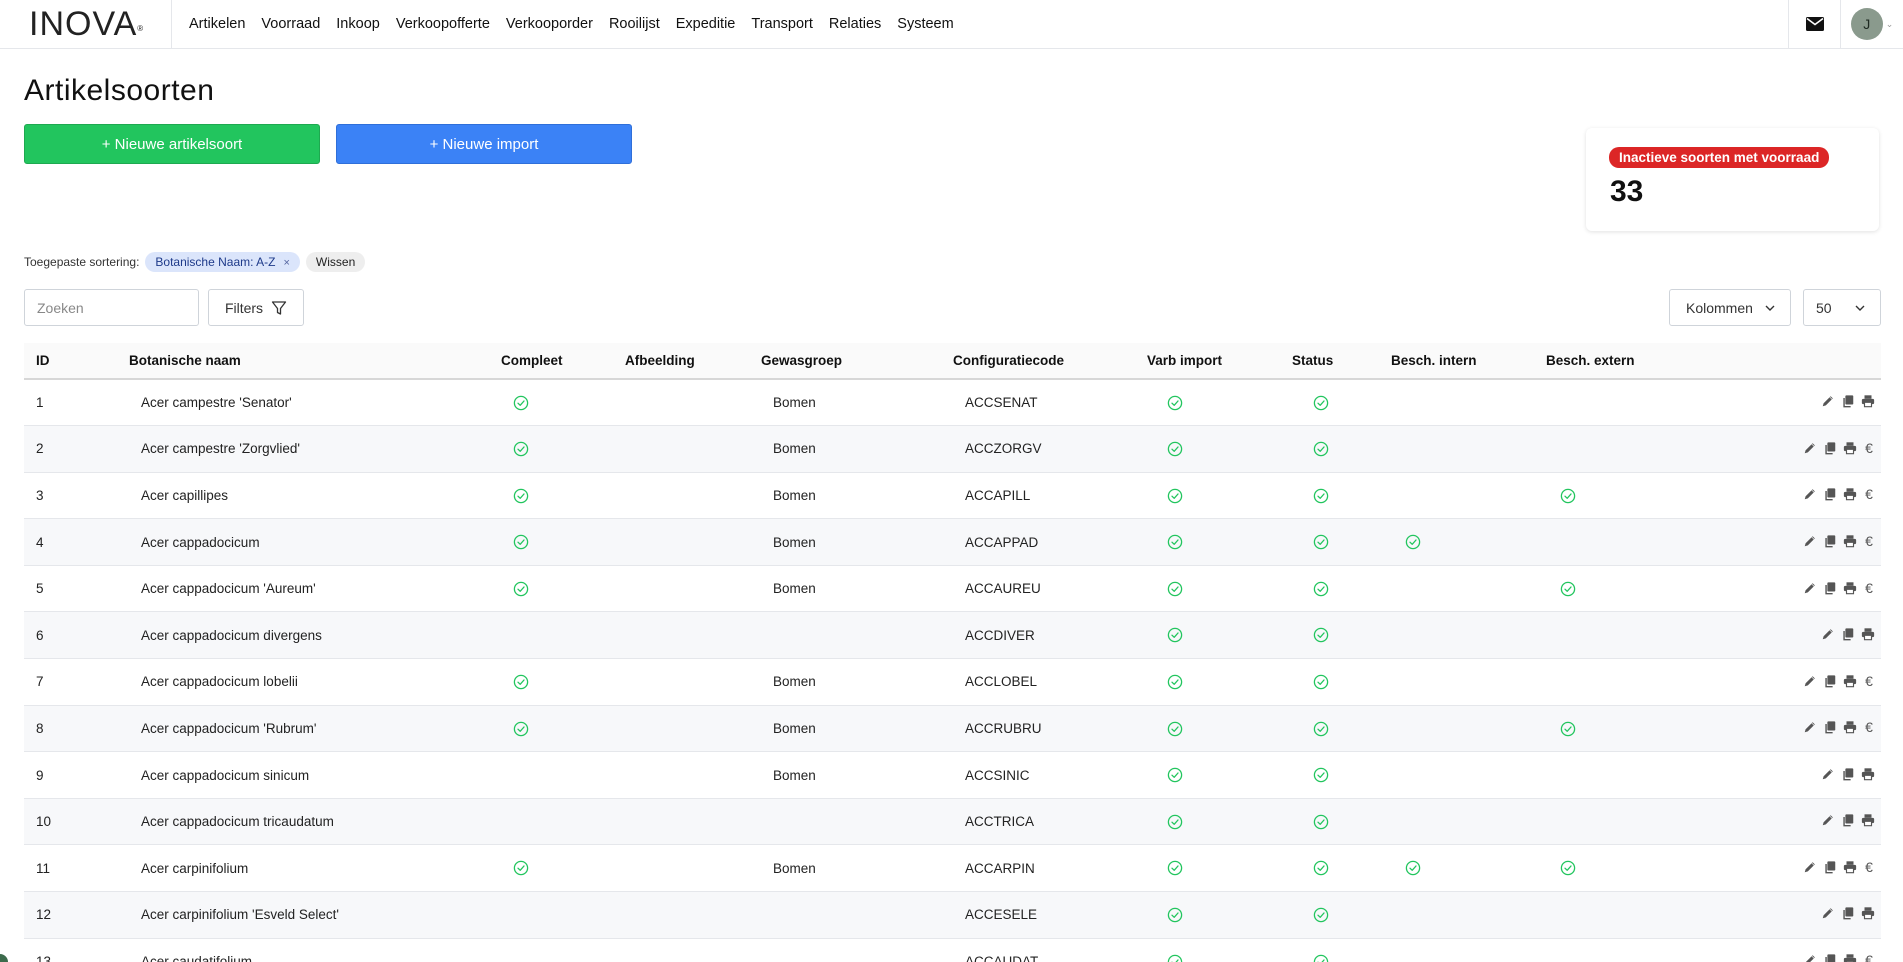  I want to click on table-row: 13 Acer caudatifolium ACCAUDAT €, so click(952, 950).